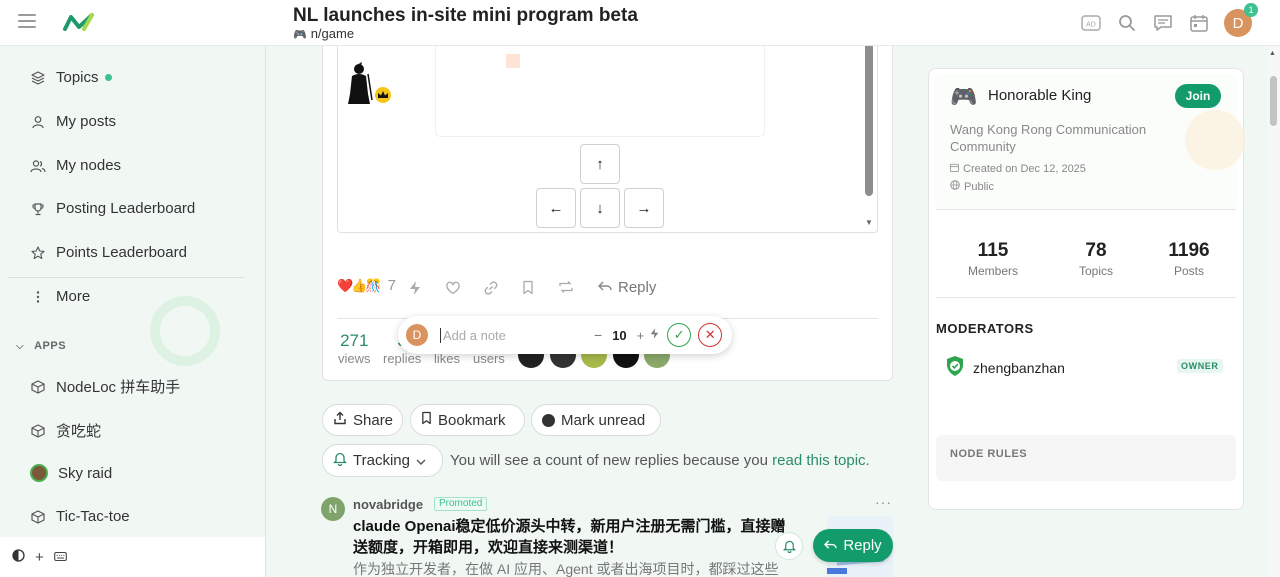 This screenshot has width=1280, height=577. I want to click on members-stat: 115 Members, so click(993, 259).